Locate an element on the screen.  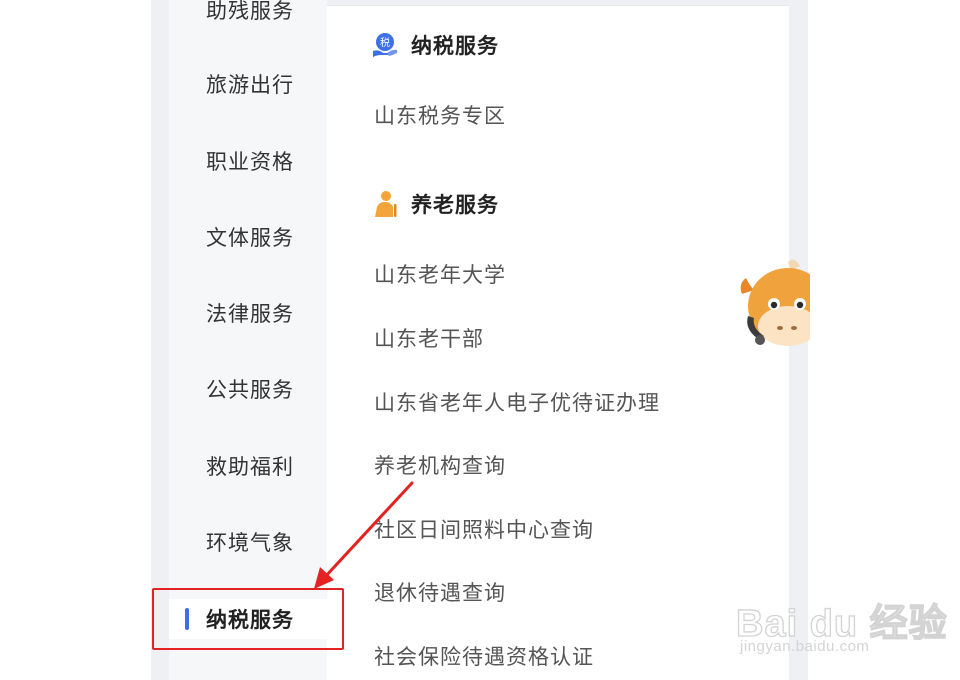
section-header-tax: 税 纳税服务 is located at coordinates (435, 45).